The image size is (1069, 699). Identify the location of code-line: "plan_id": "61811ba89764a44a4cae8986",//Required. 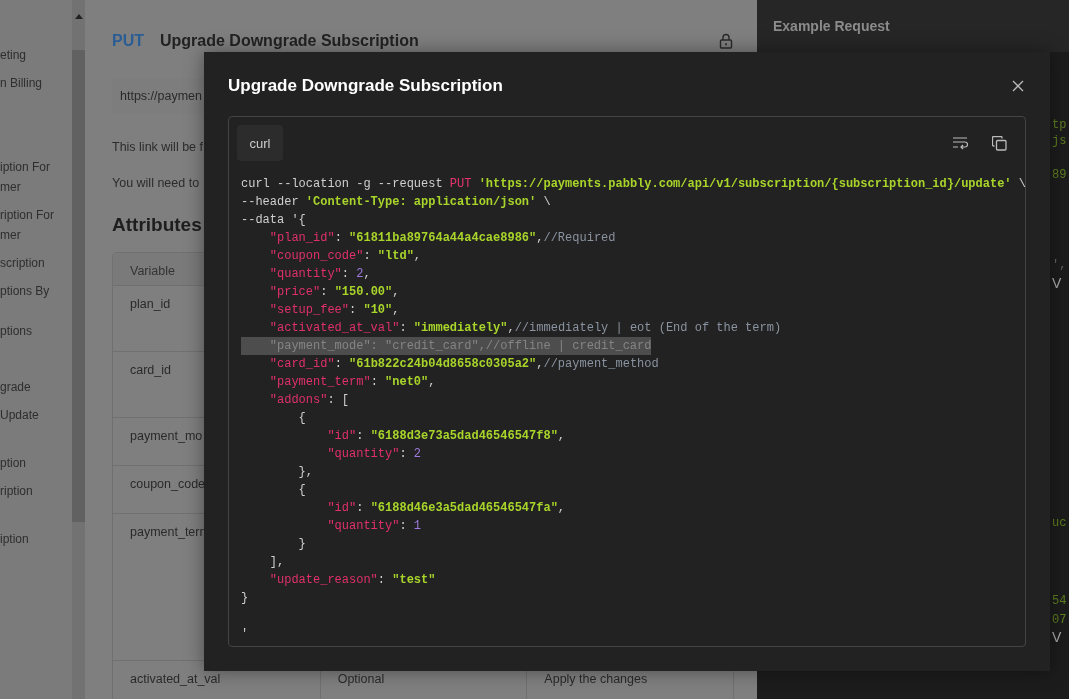
(442, 238).